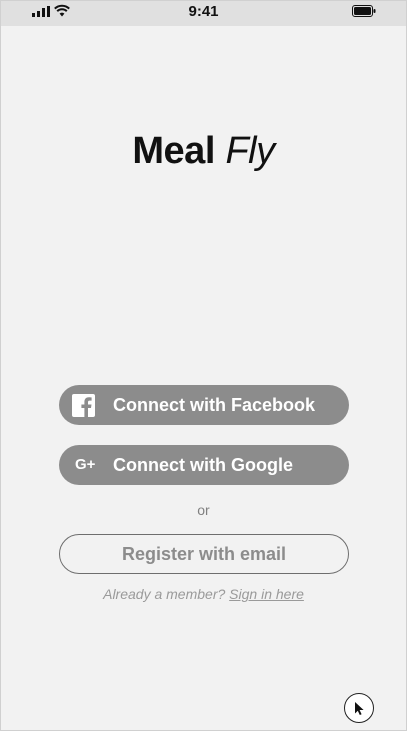 This screenshot has height=731, width=407. What do you see at coordinates (173, 151) in the screenshot?
I see `logo-word-meal: Meal` at bounding box center [173, 151].